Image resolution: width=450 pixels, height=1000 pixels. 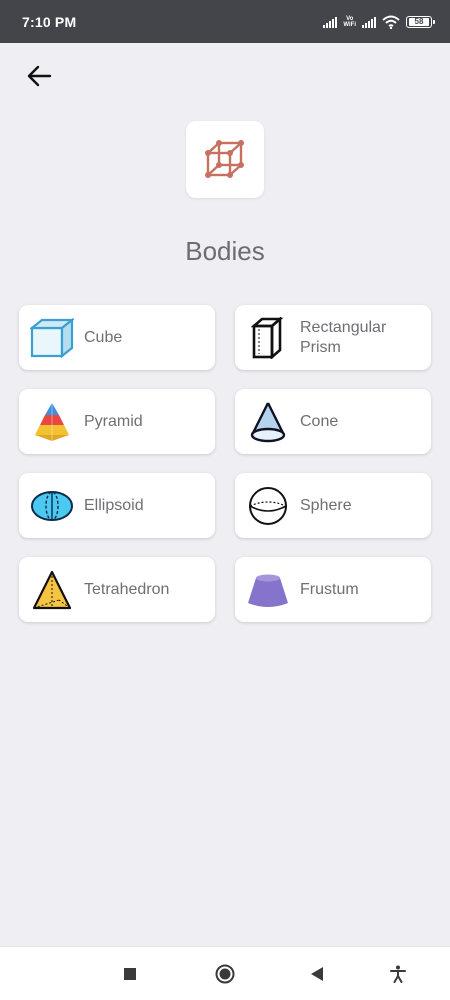 What do you see at coordinates (268, 338) in the screenshot?
I see `rectangular-prism-icon` at bounding box center [268, 338].